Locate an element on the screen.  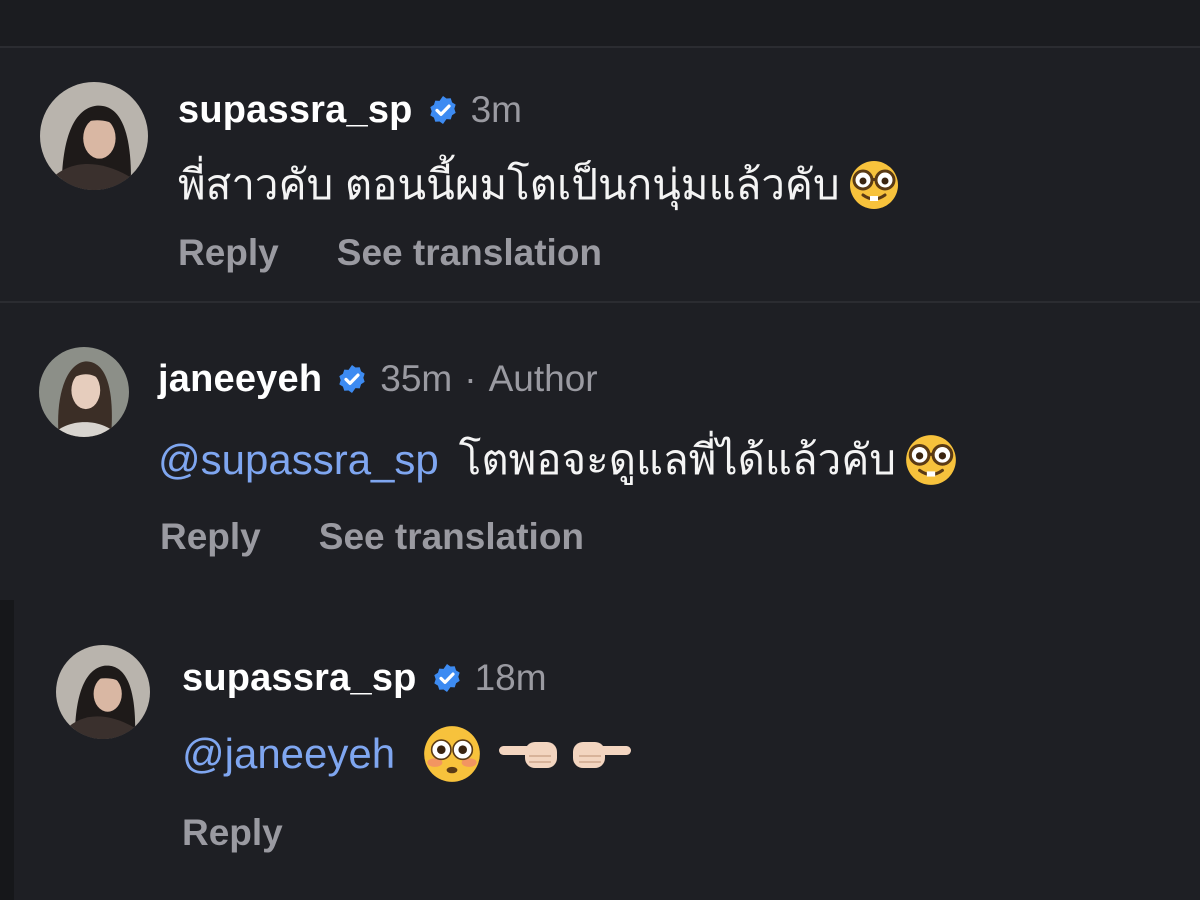
timestamp: 35m is located at coordinates (416, 378).